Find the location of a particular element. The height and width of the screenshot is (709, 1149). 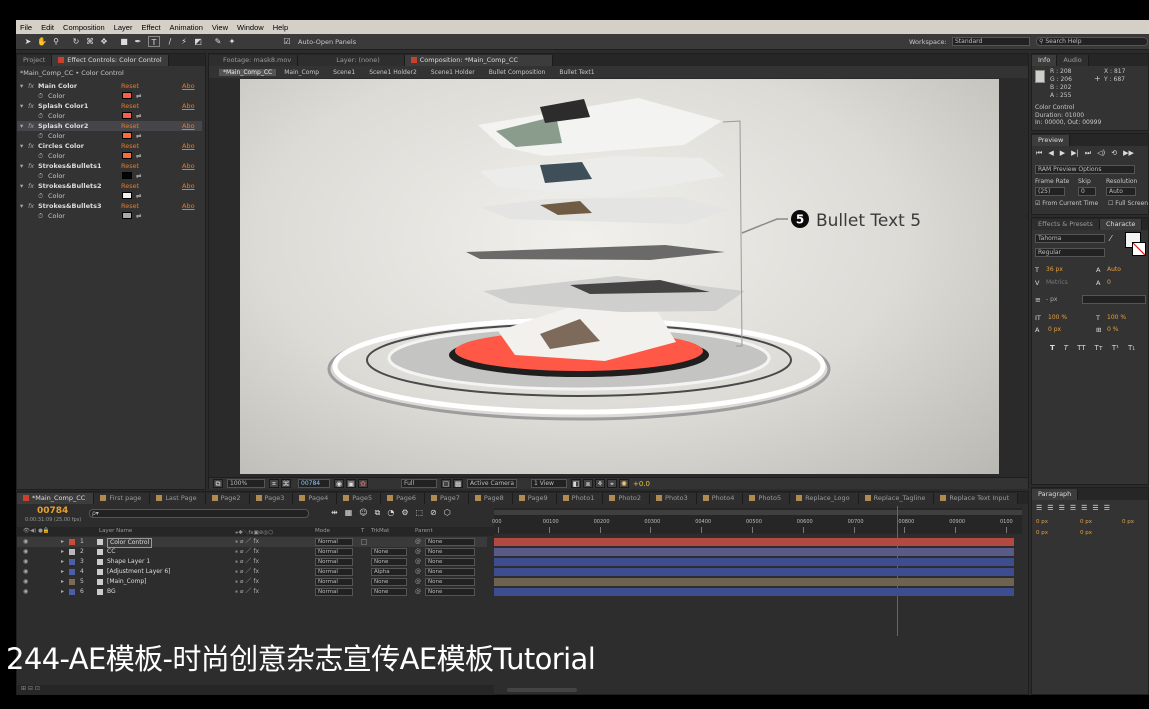

column-layer-name: Layer Name is located at coordinates (115, 531).